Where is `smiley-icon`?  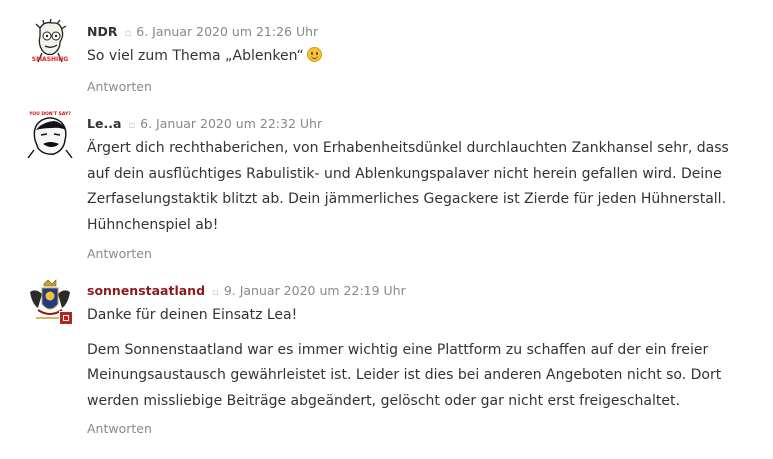 smiley-icon is located at coordinates (314, 54).